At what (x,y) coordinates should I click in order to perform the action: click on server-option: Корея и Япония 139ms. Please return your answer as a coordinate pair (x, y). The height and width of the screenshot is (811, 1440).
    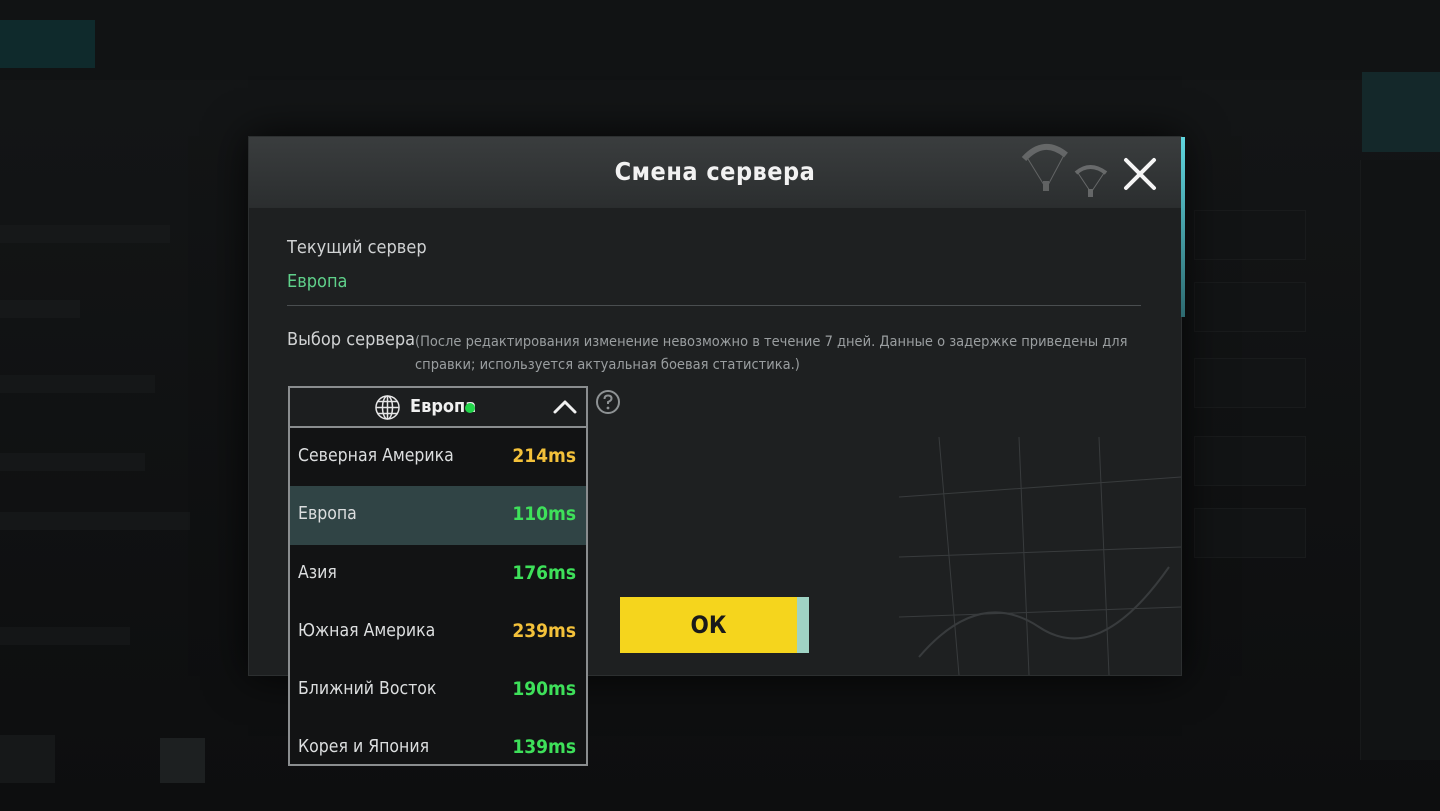
    Looking at the image, I should click on (438, 748).